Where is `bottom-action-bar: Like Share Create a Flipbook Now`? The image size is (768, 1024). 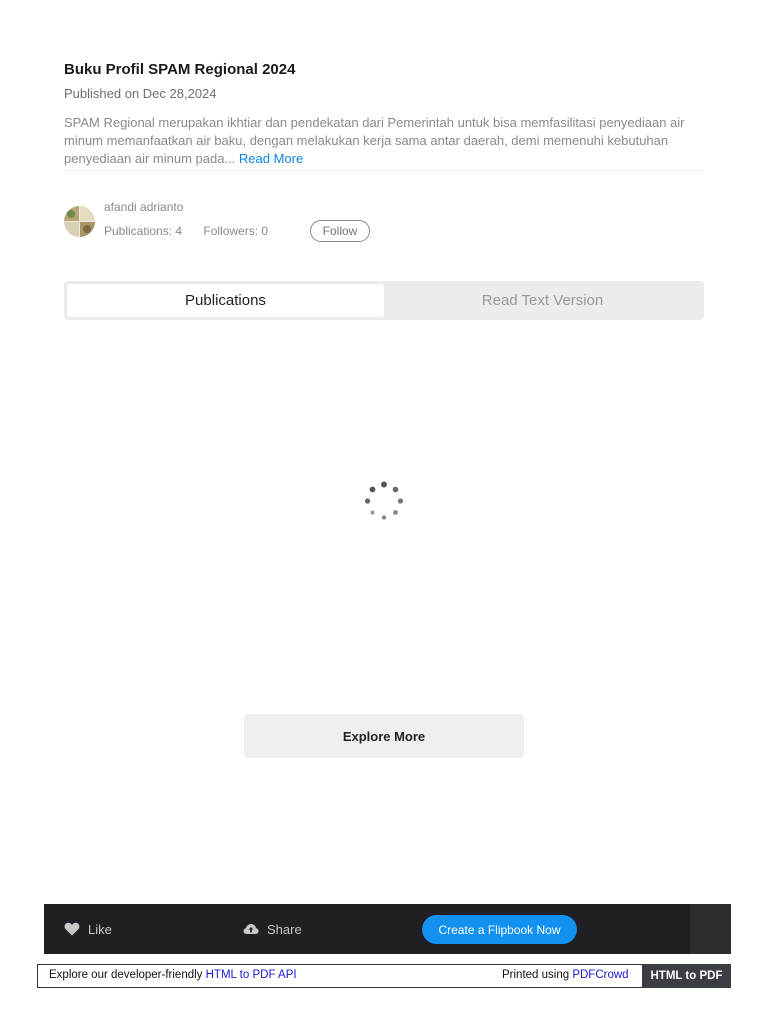
bottom-action-bar: Like Share Create a Flipbook Now is located at coordinates (387, 929).